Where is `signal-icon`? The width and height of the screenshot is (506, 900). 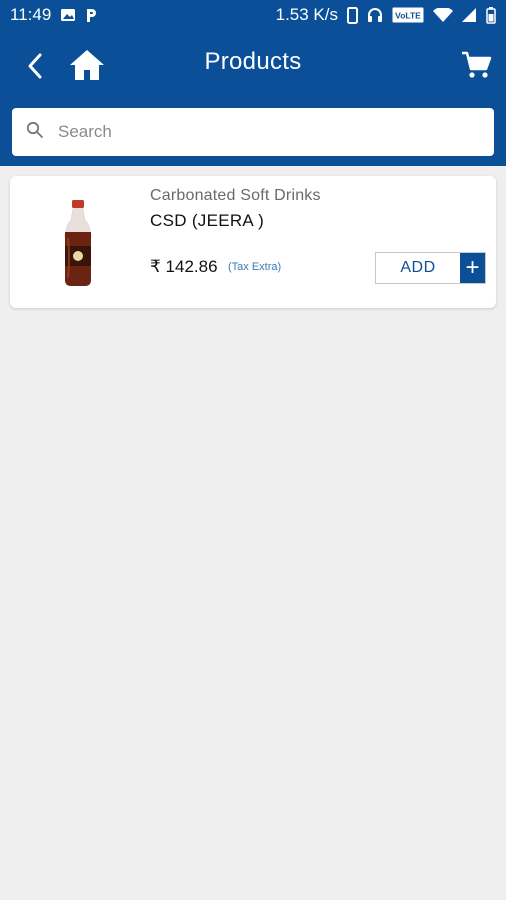
signal-icon is located at coordinates (469, 15).